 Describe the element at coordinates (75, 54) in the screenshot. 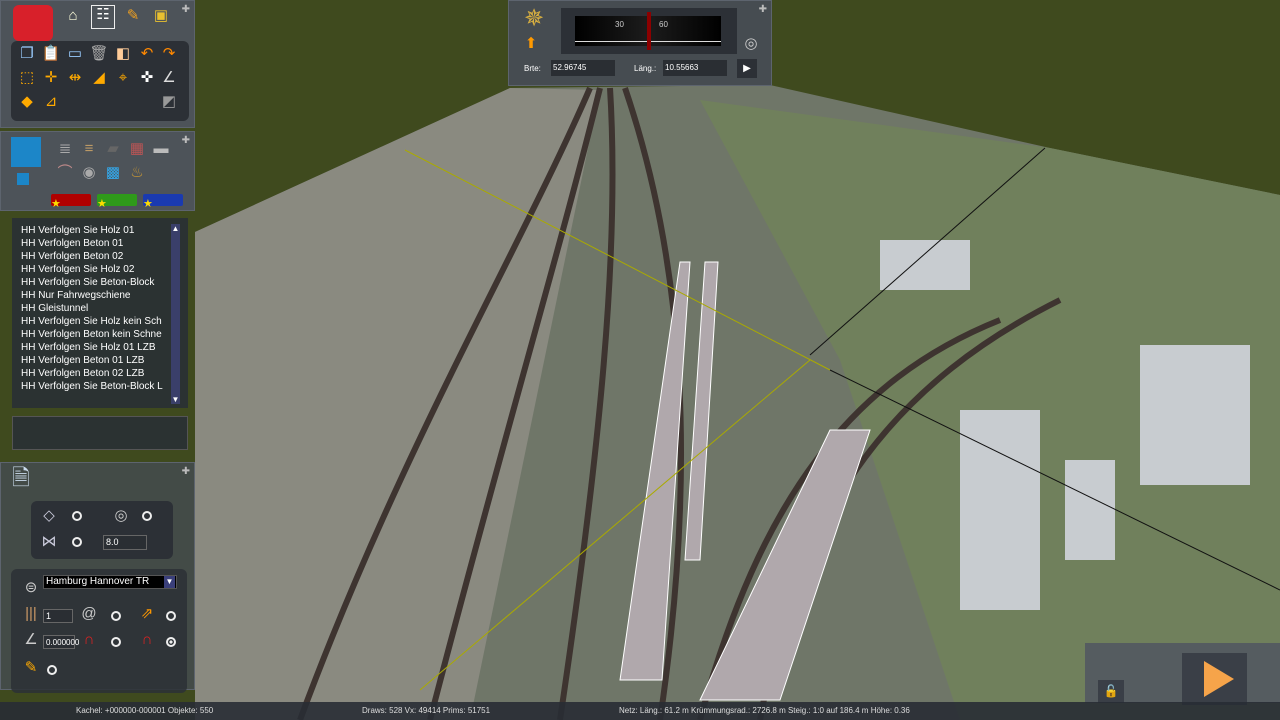

I see `monitor-icon: ▭` at that location.